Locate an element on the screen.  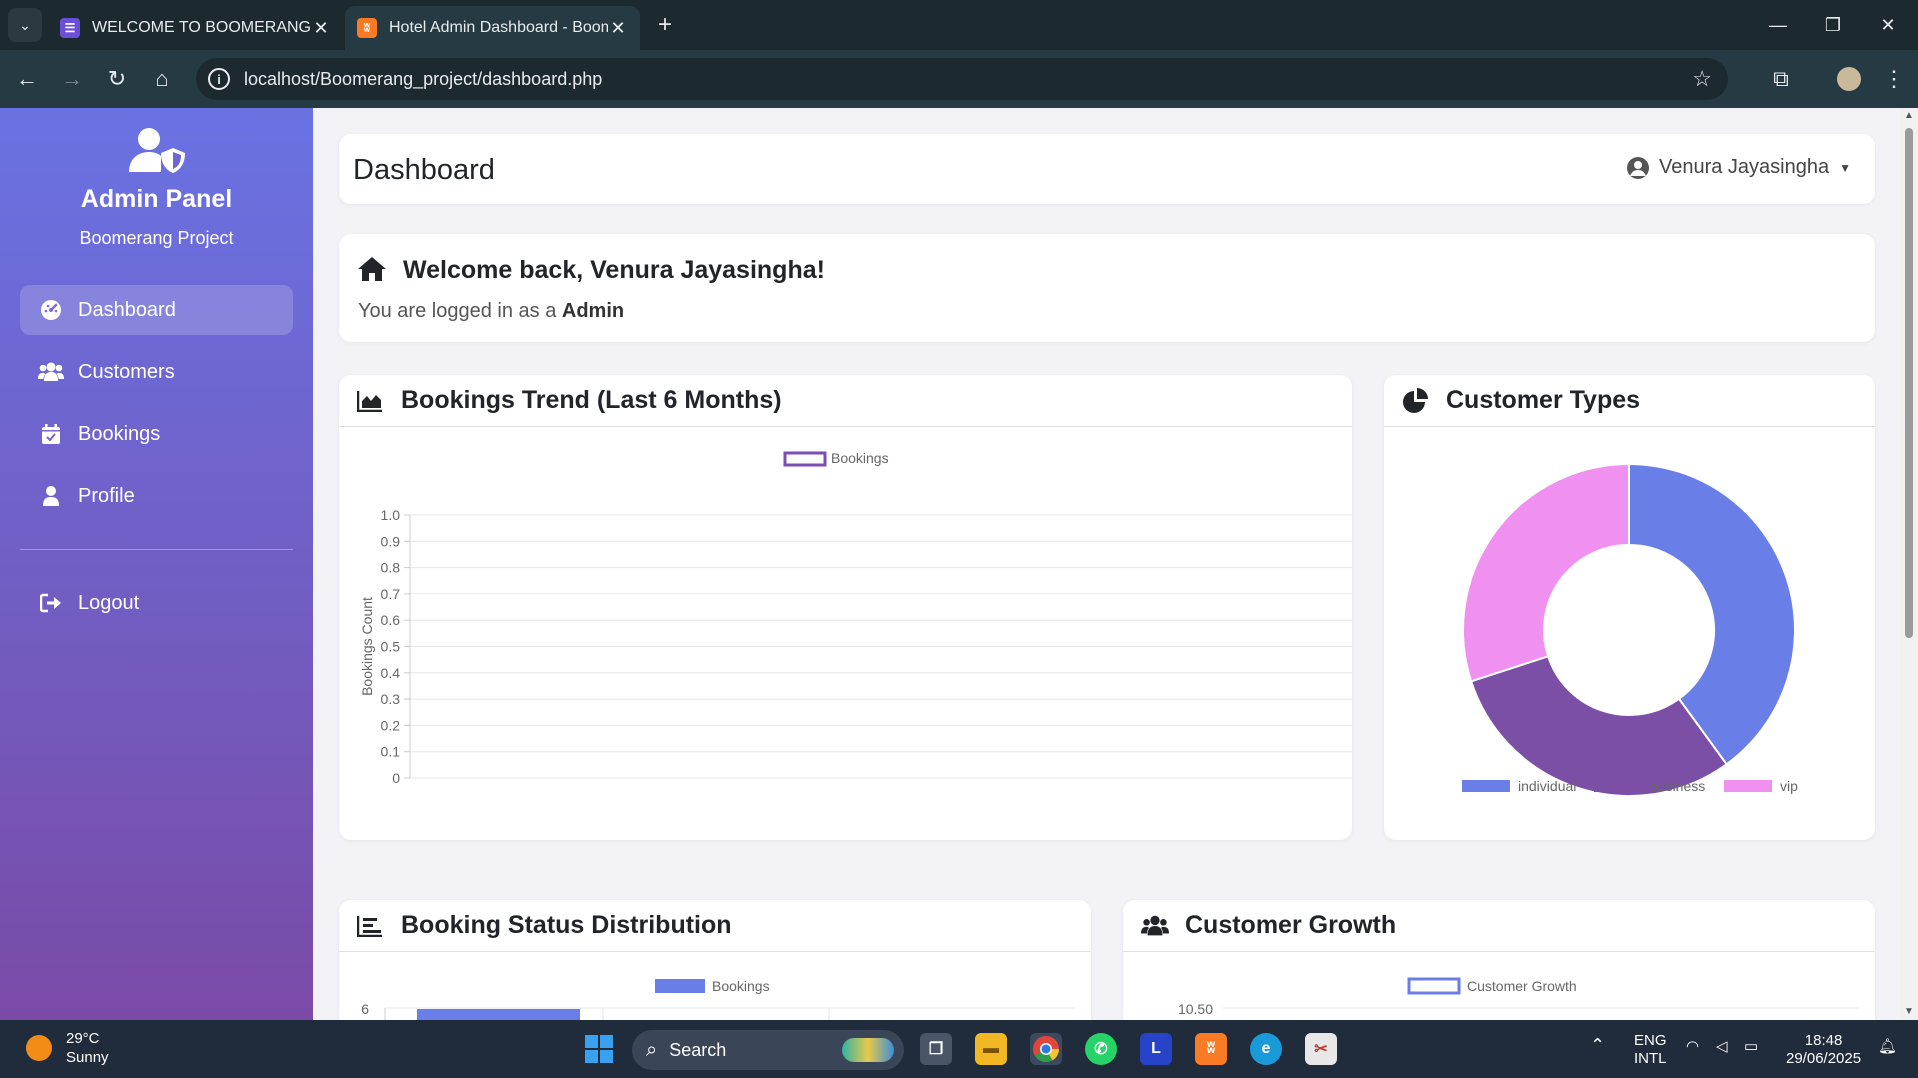
tab-search-button: ⌄ is located at coordinates (25, 25).